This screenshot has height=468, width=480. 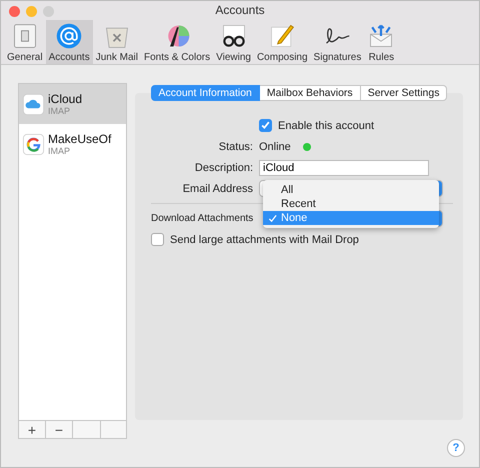 I want to click on toolbar-tab: Fonts & Colors, so click(x=177, y=42).